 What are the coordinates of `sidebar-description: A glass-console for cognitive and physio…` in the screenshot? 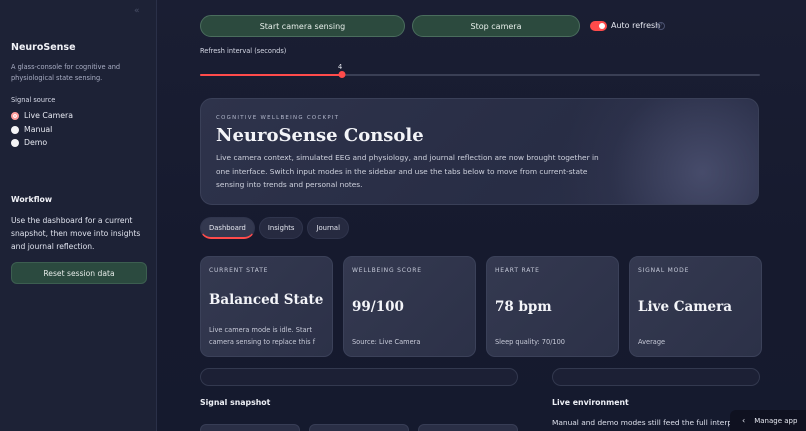 It's located at (66, 72).